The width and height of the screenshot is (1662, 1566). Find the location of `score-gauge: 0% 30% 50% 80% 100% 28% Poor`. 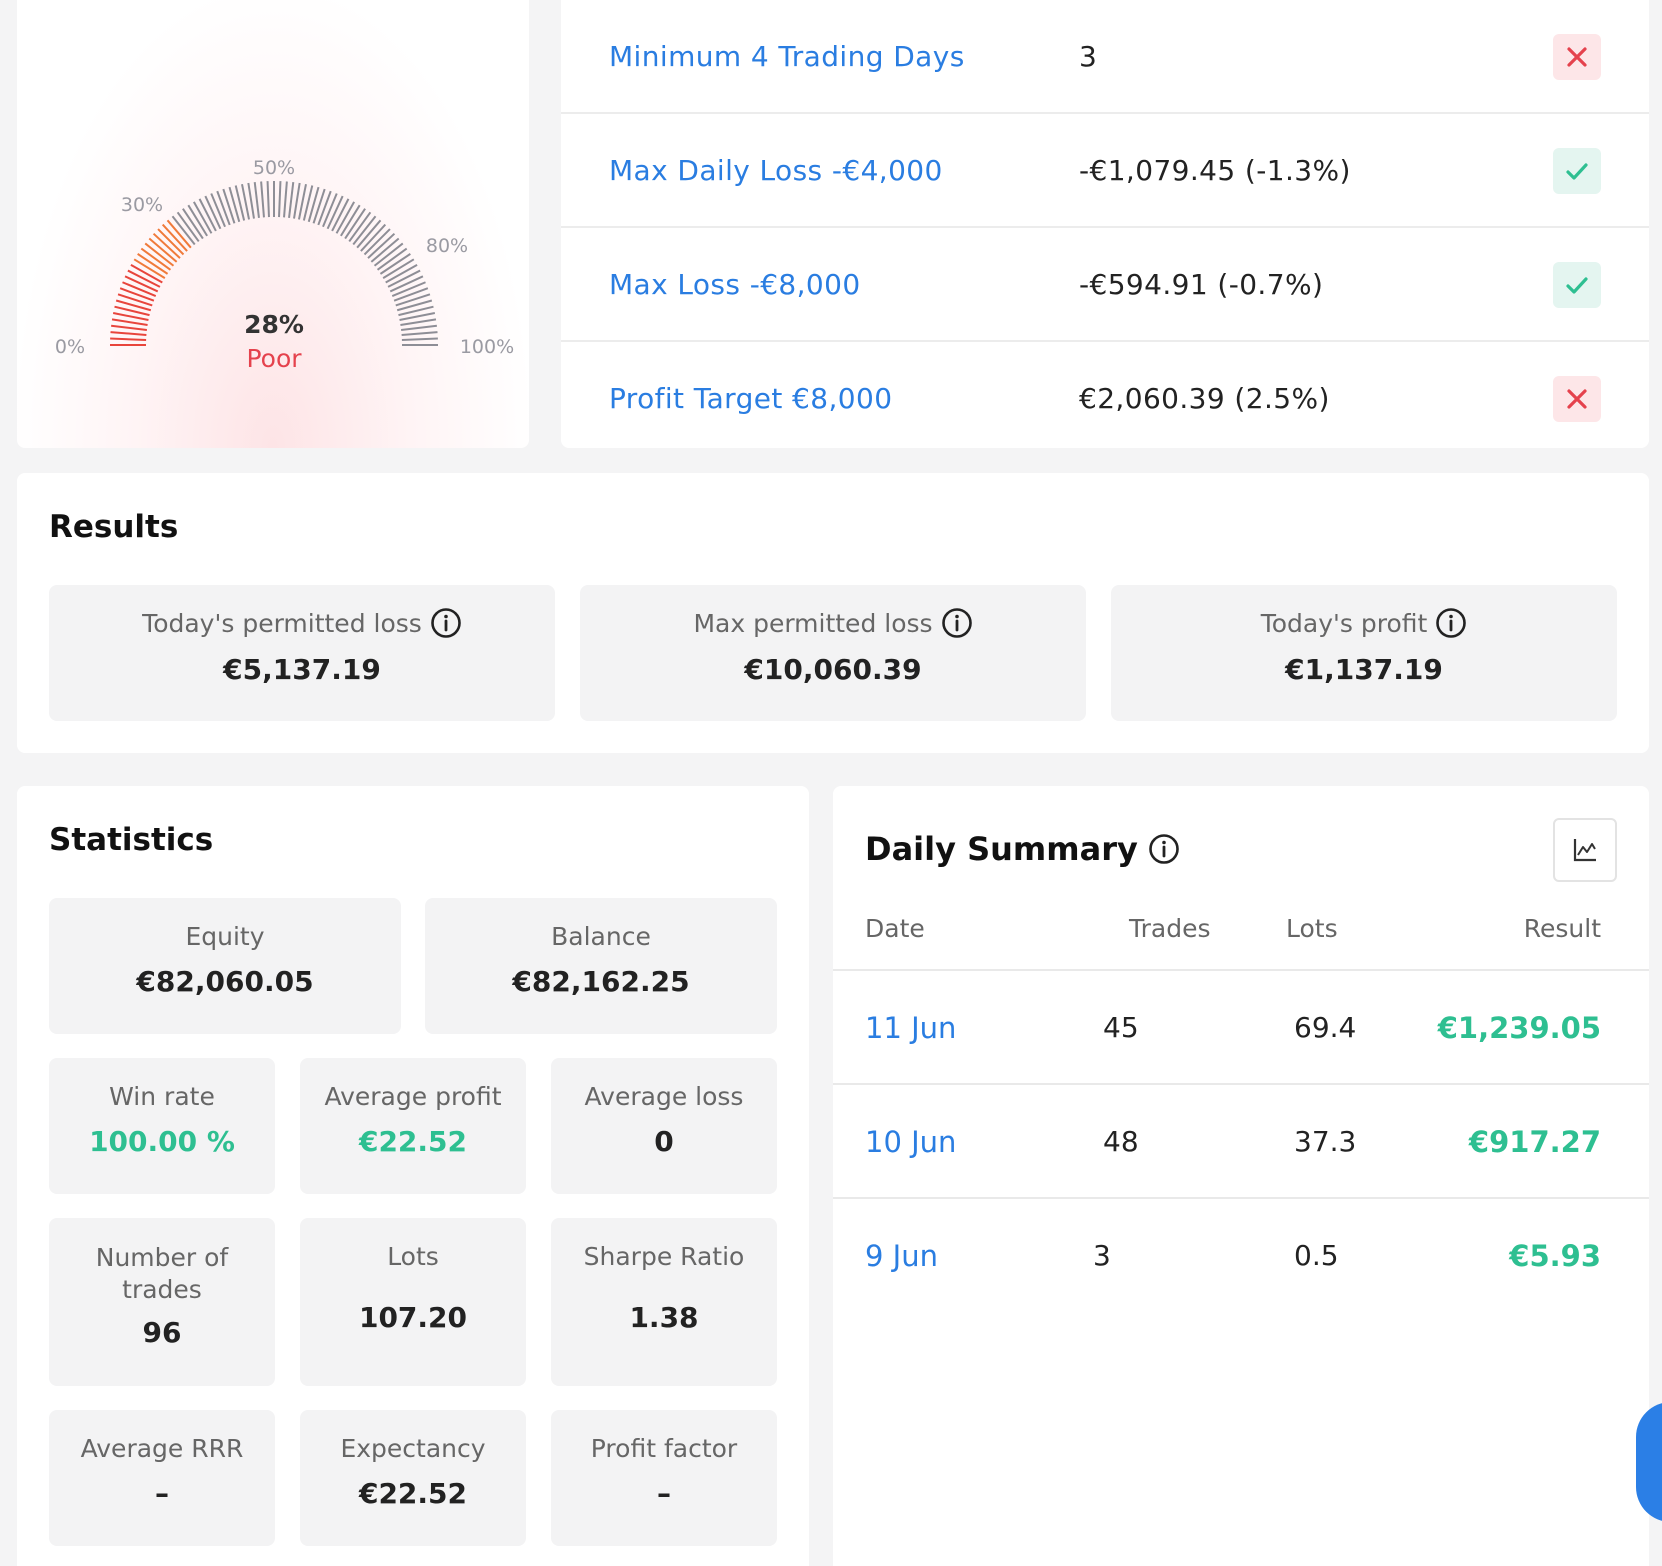

score-gauge: 0% 30% 50% 80% 100% 28% Poor is located at coordinates (284, 265).